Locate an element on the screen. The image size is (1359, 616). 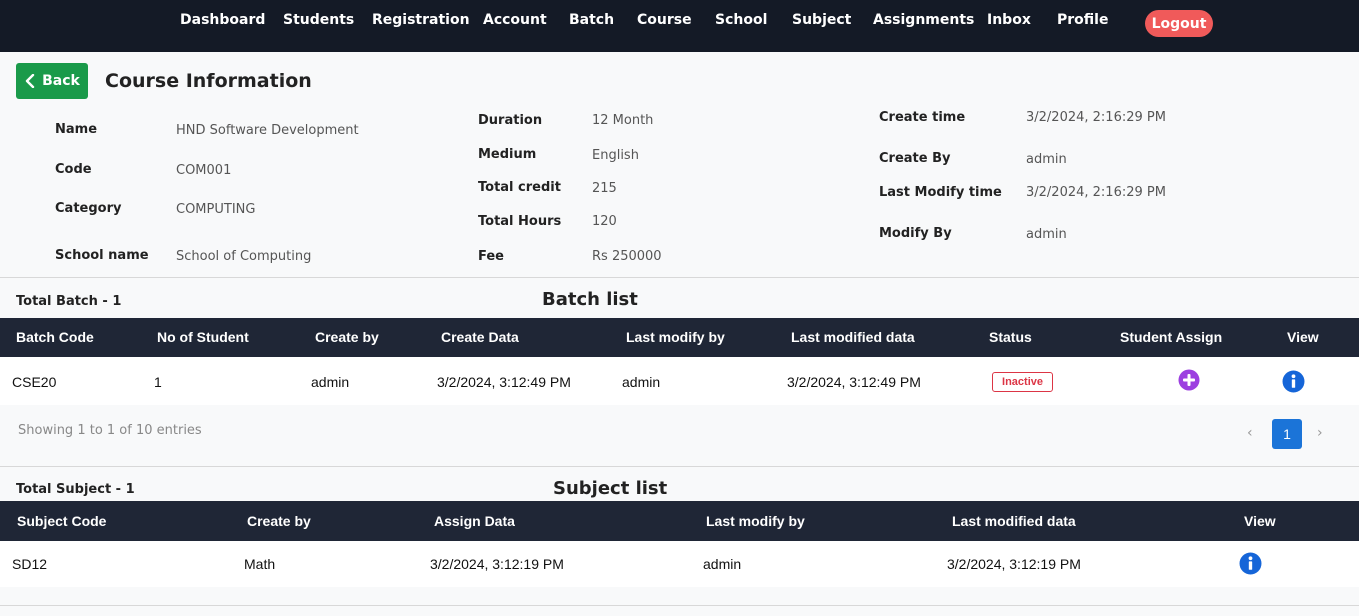
col-status: Status is located at coordinates (1010, 337).